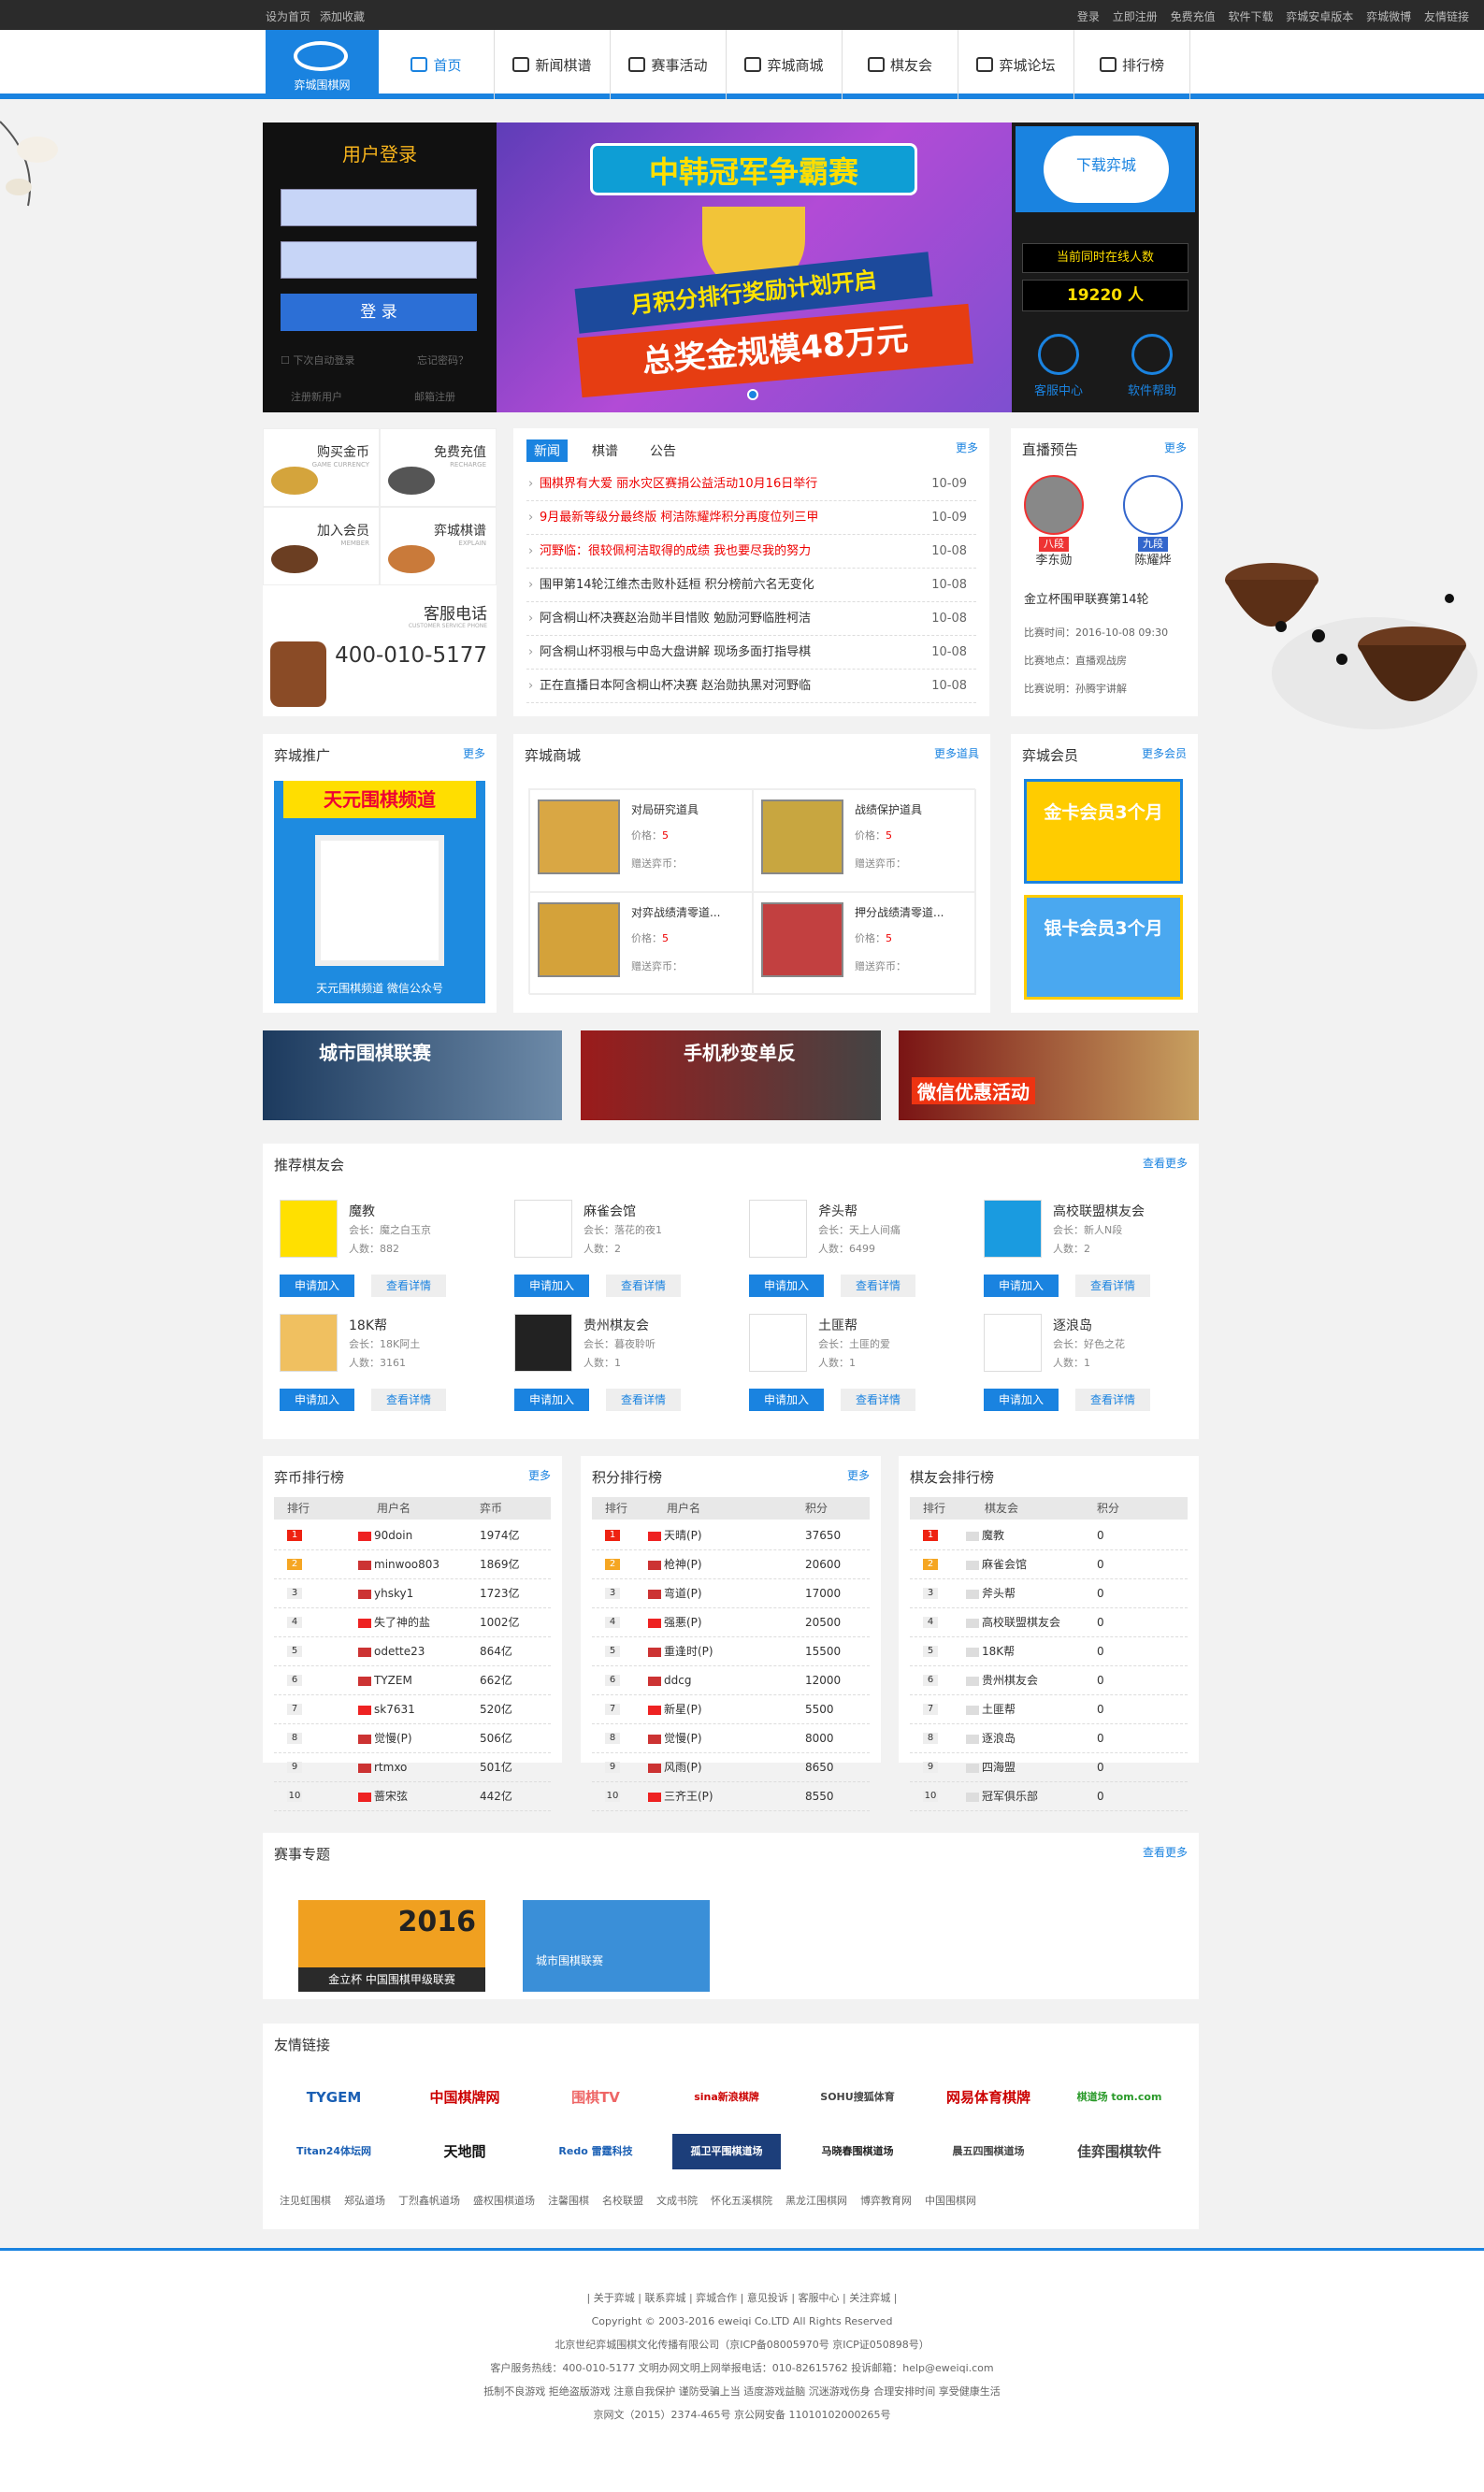 The image size is (1484, 2492). What do you see at coordinates (568, 2201) in the screenshot?
I see `partner-link: 注馨围棋` at bounding box center [568, 2201].